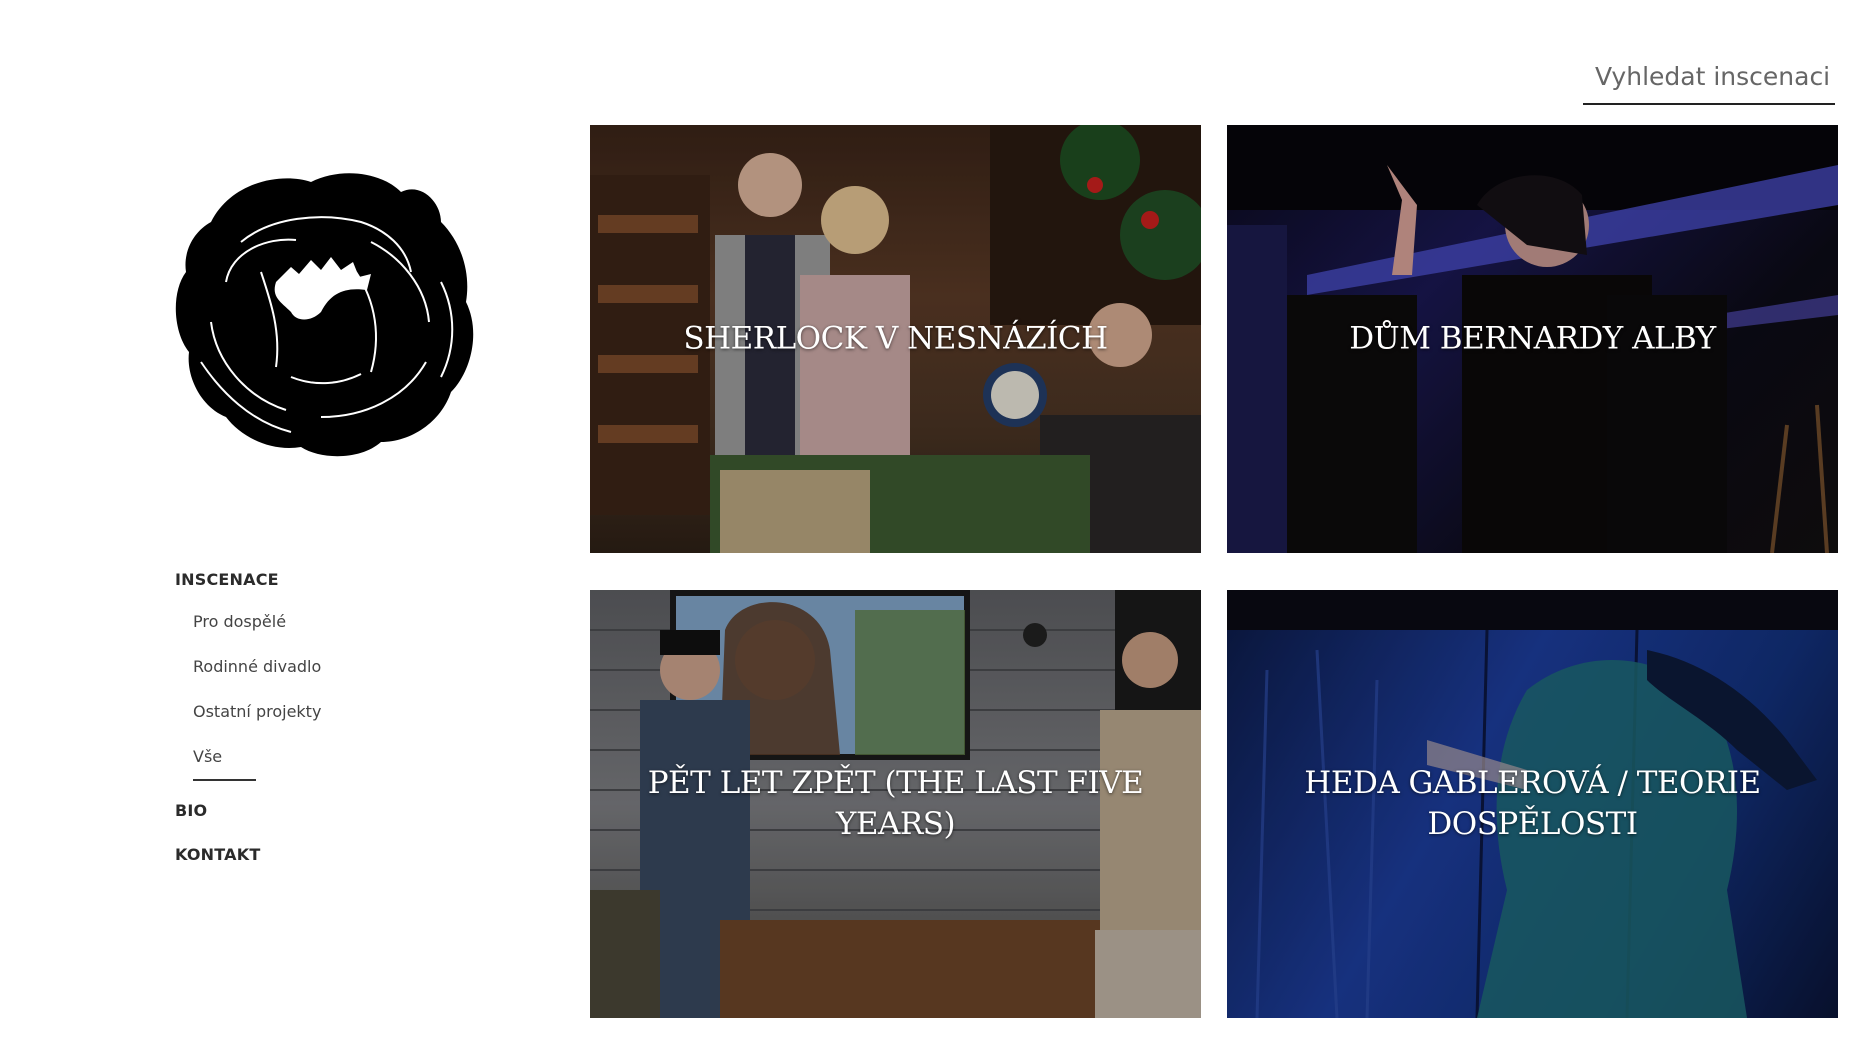 The width and height of the screenshot is (1851, 1038). I want to click on production-title: DŮM BERNARDY ALBY, so click(1532, 338).